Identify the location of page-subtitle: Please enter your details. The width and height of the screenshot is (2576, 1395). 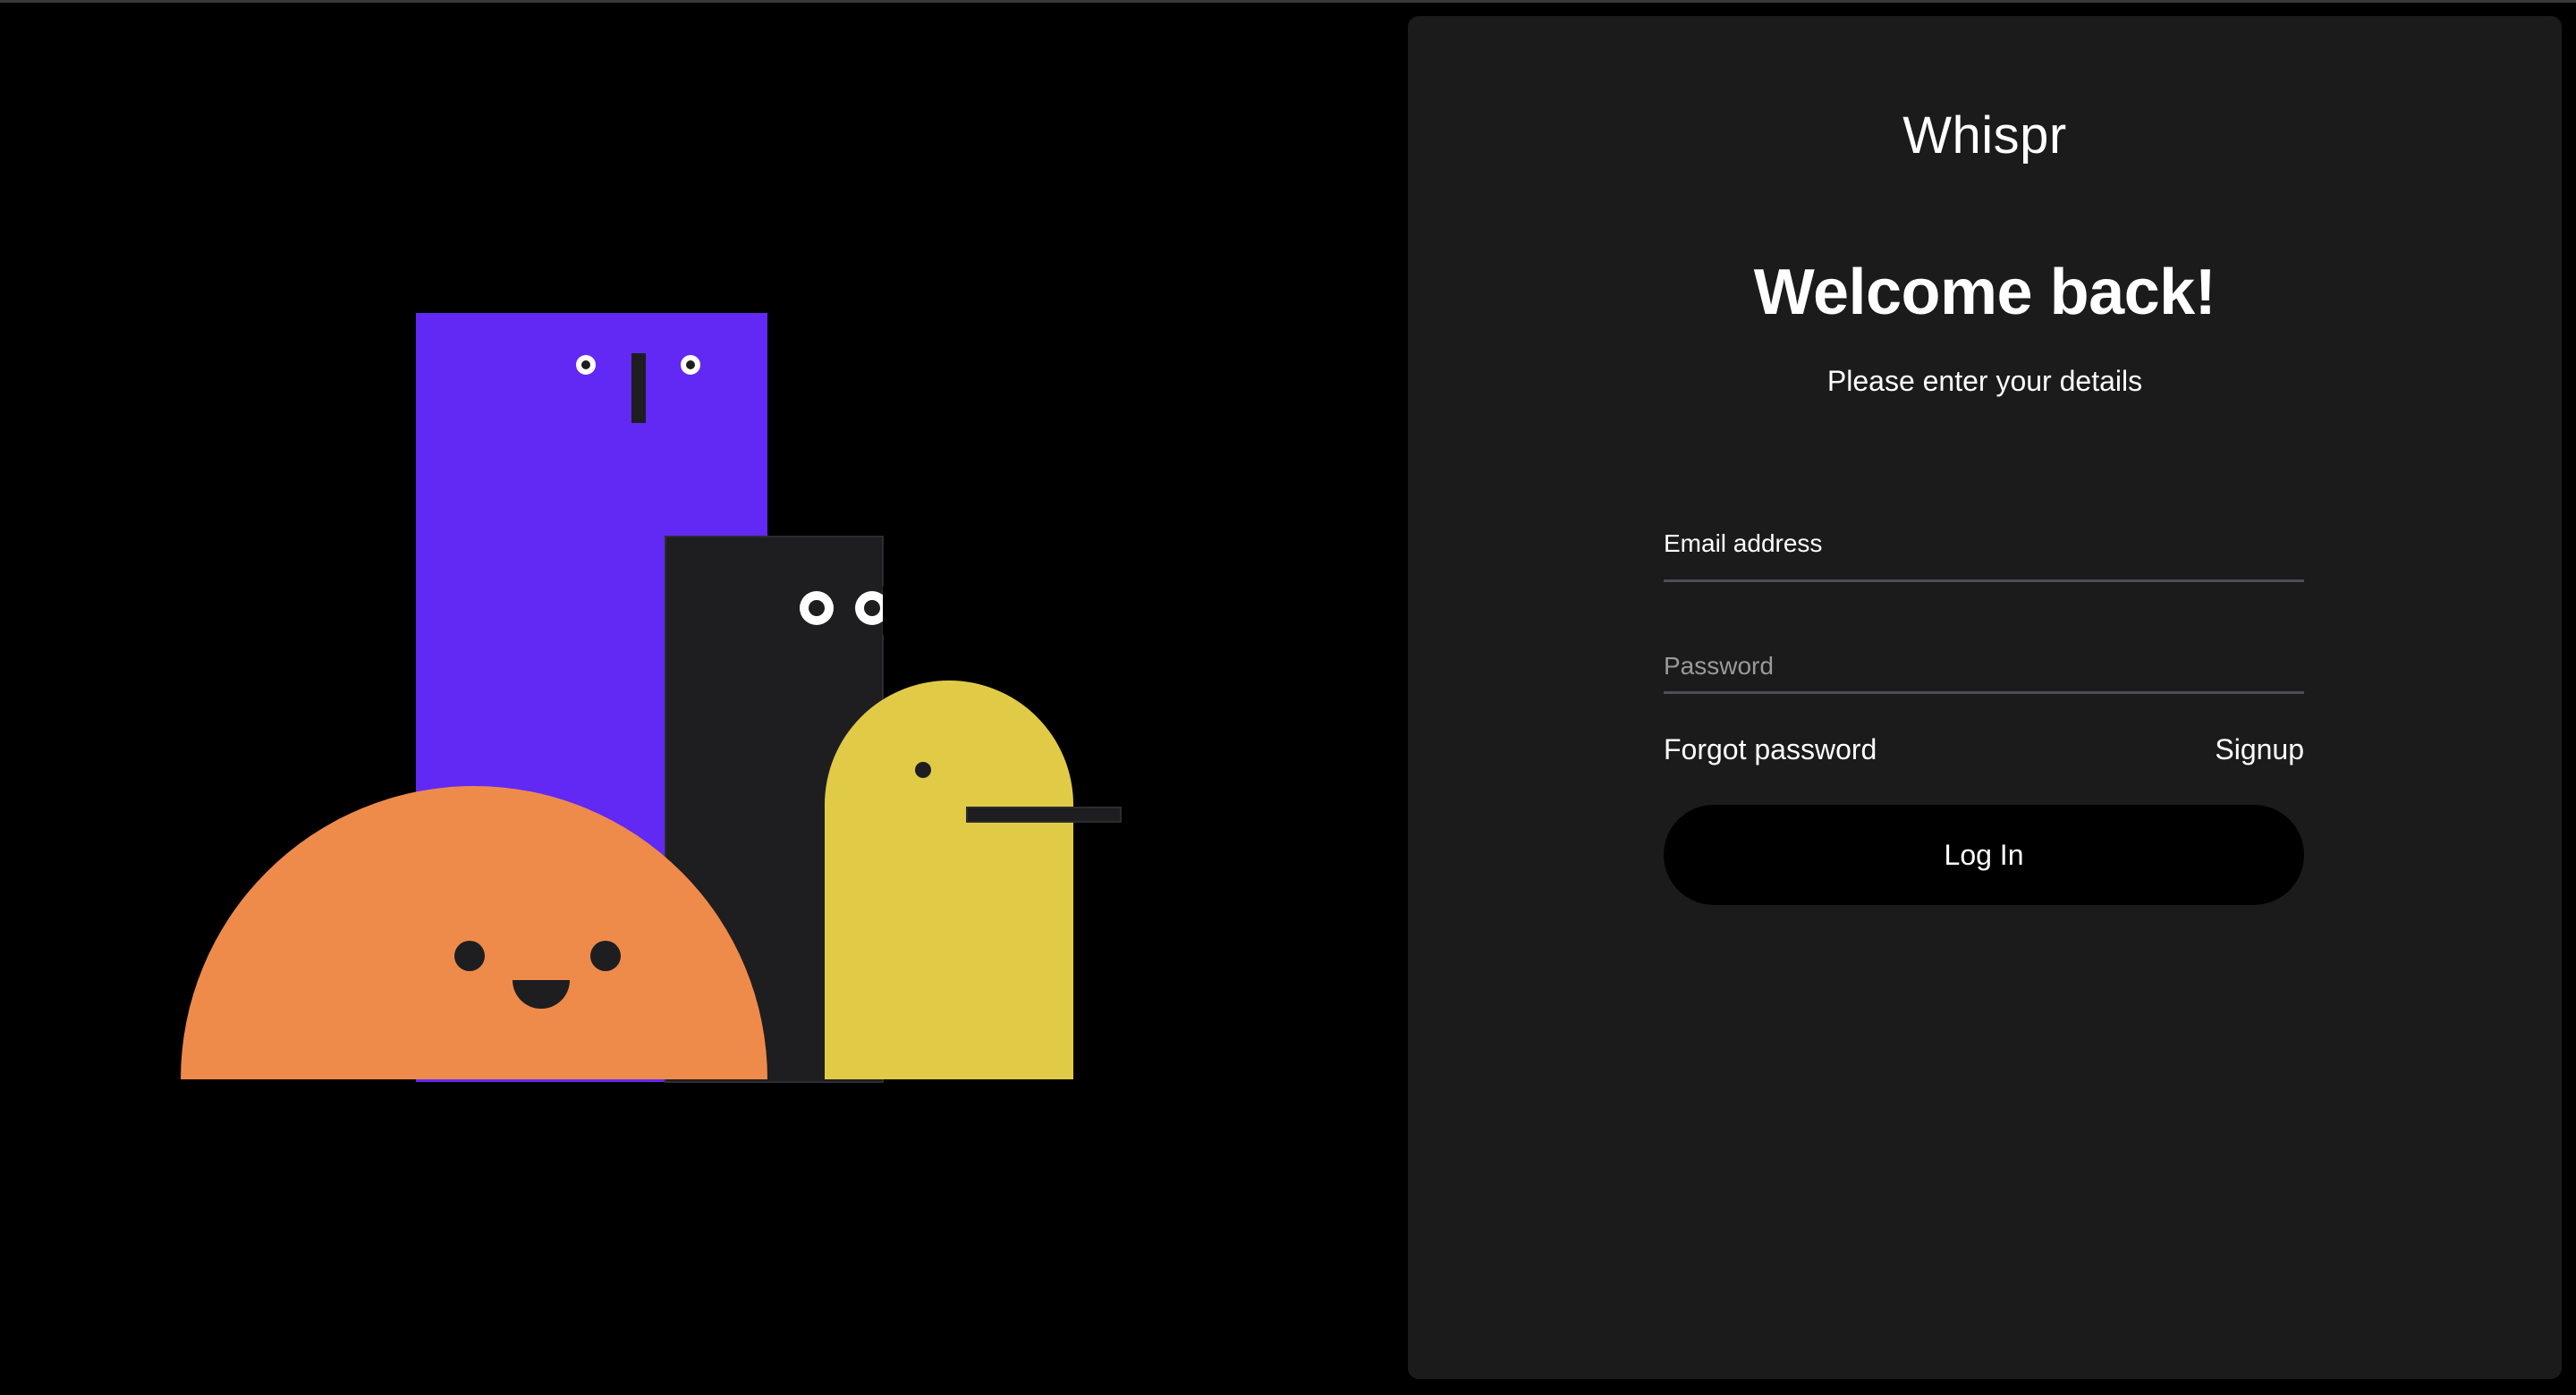
(1984, 381).